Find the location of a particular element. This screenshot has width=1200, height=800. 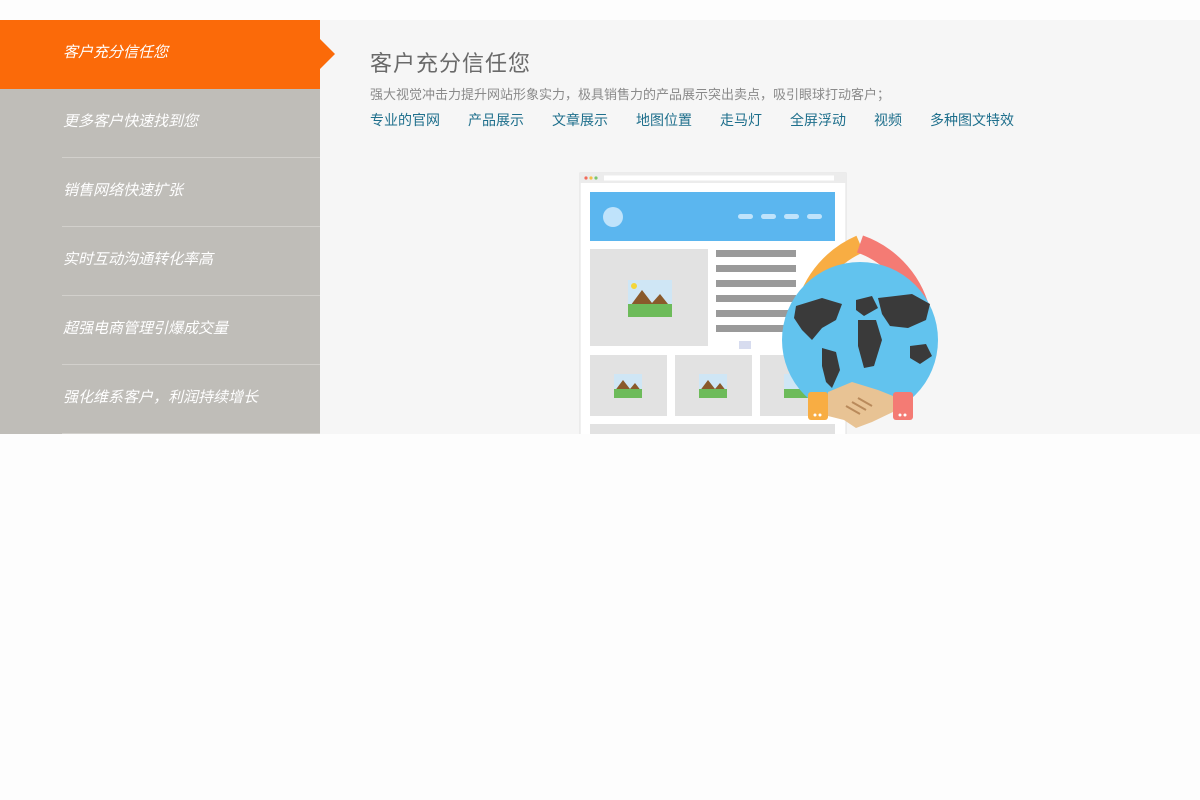

link-official-site: 专业的官网 is located at coordinates (405, 120).